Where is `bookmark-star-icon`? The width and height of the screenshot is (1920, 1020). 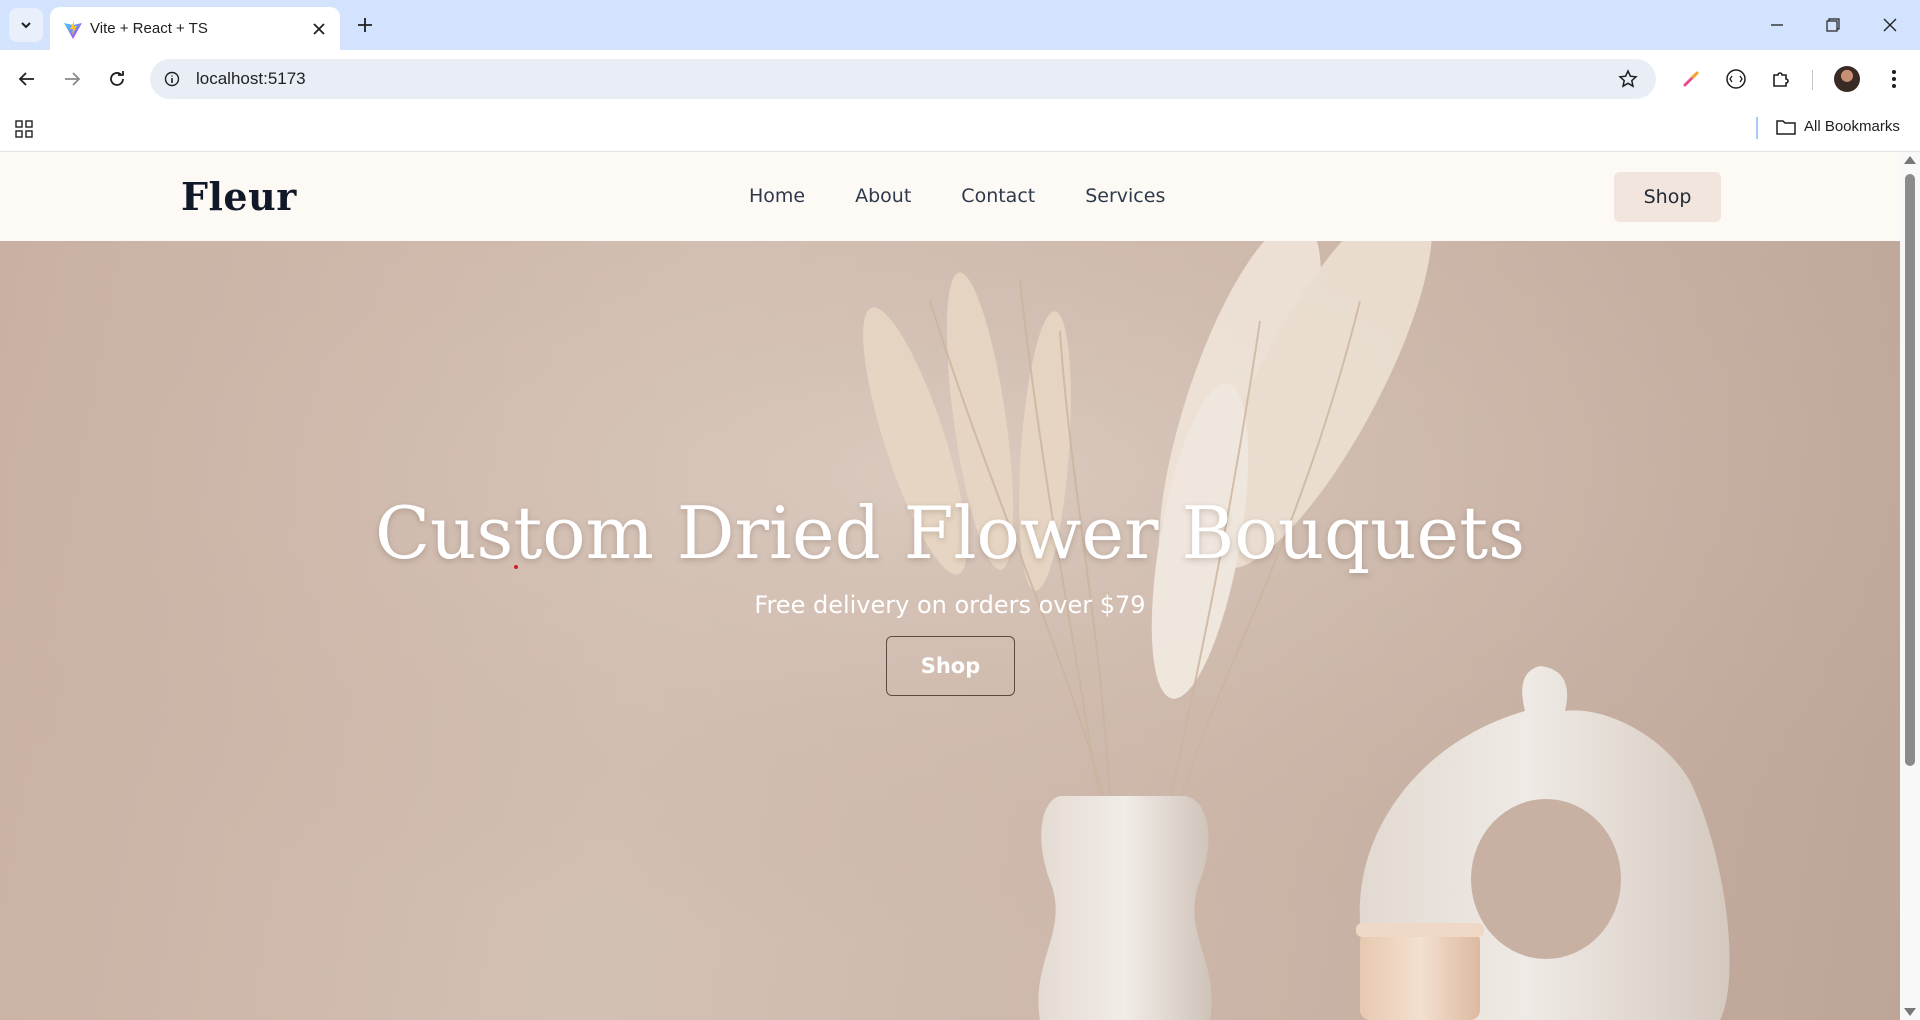 bookmark-star-icon is located at coordinates (1628, 79).